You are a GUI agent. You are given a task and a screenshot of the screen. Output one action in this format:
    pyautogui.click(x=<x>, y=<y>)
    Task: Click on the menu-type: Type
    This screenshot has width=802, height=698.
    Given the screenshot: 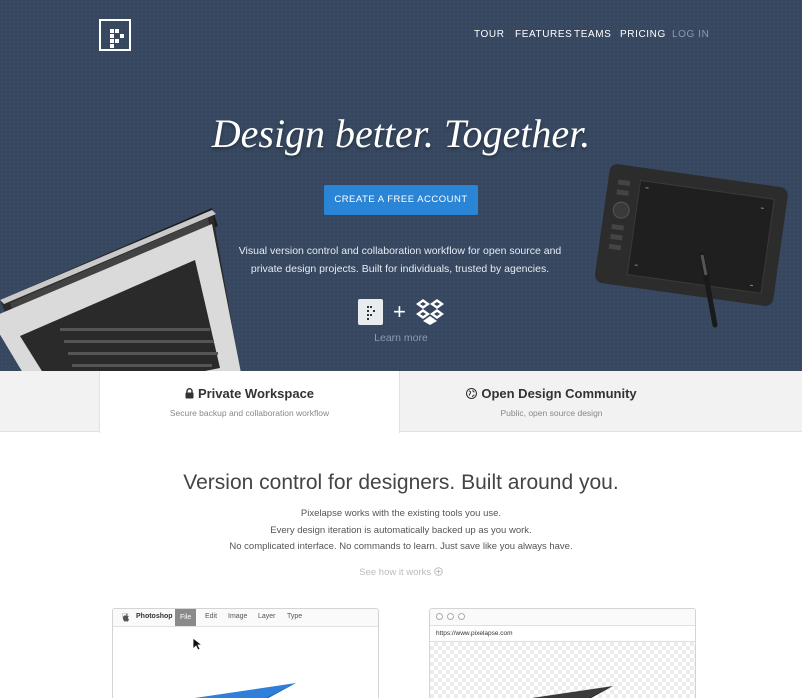 What is the action you would take?
    pyautogui.click(x=294, y=616)
    